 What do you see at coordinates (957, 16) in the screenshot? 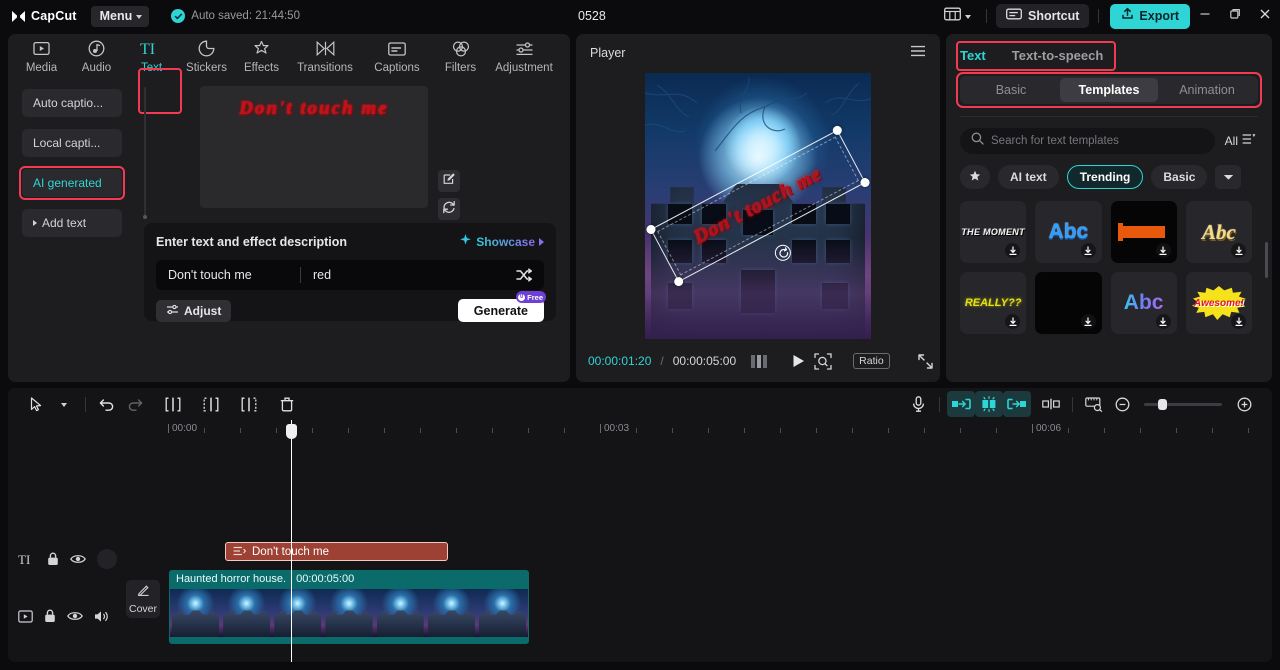
I see `layout-button` at bounding box center [957, 16].